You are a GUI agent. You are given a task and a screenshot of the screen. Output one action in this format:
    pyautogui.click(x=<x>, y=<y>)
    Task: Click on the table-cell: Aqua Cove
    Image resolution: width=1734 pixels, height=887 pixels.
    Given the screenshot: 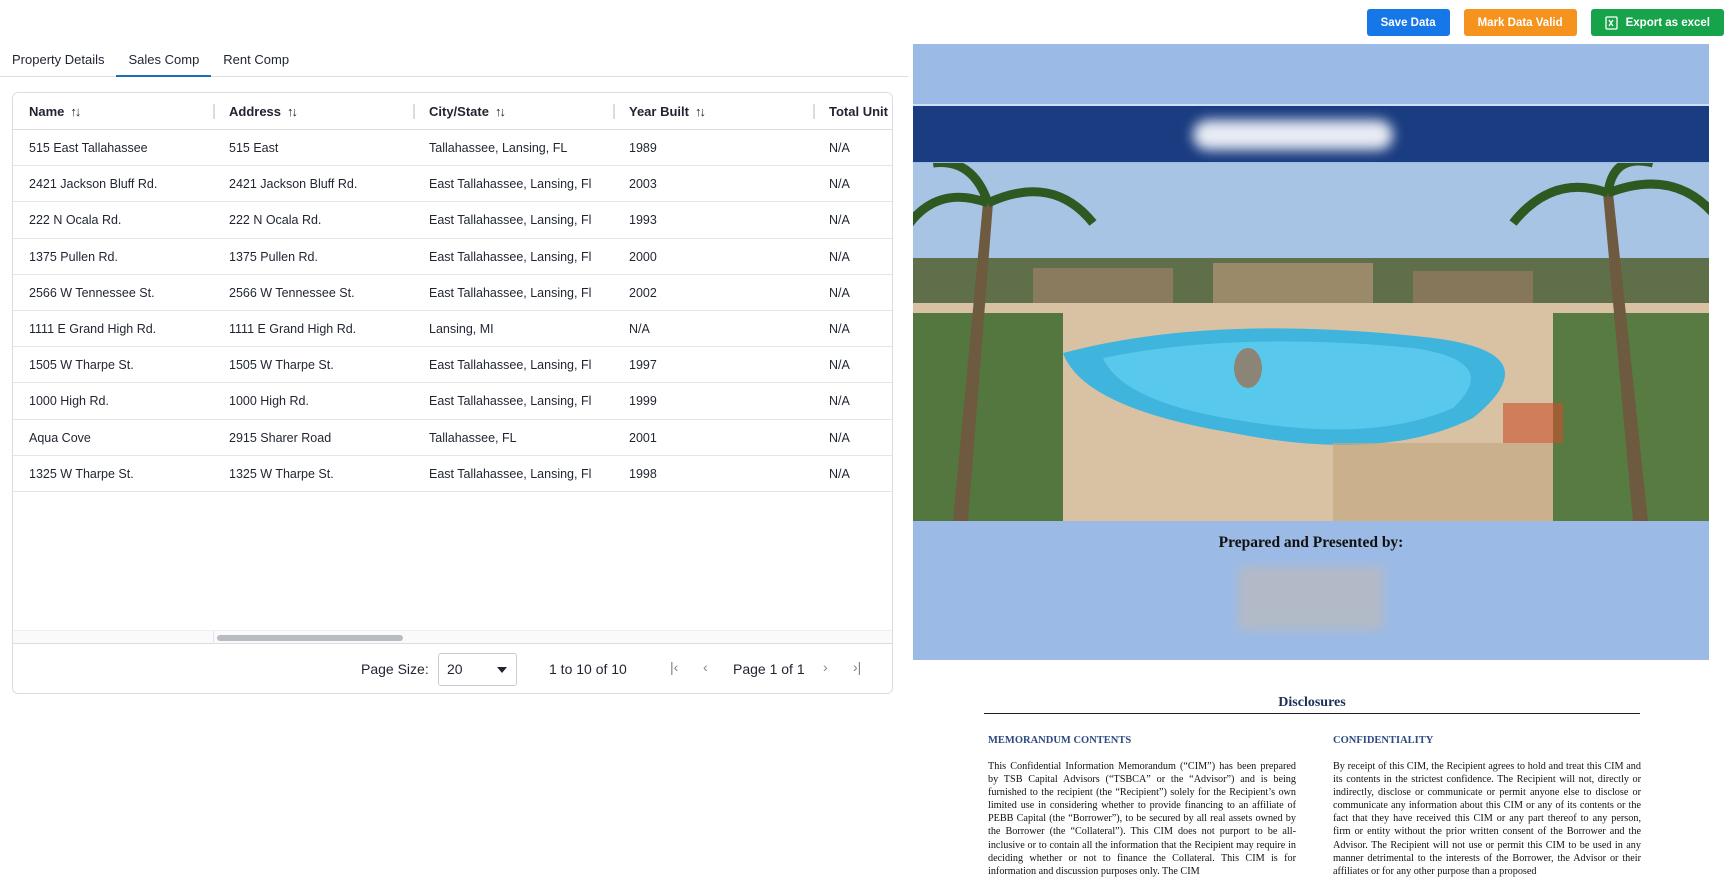 What is the action you would take?
    pyautogui.click(x=113, y=438)
    